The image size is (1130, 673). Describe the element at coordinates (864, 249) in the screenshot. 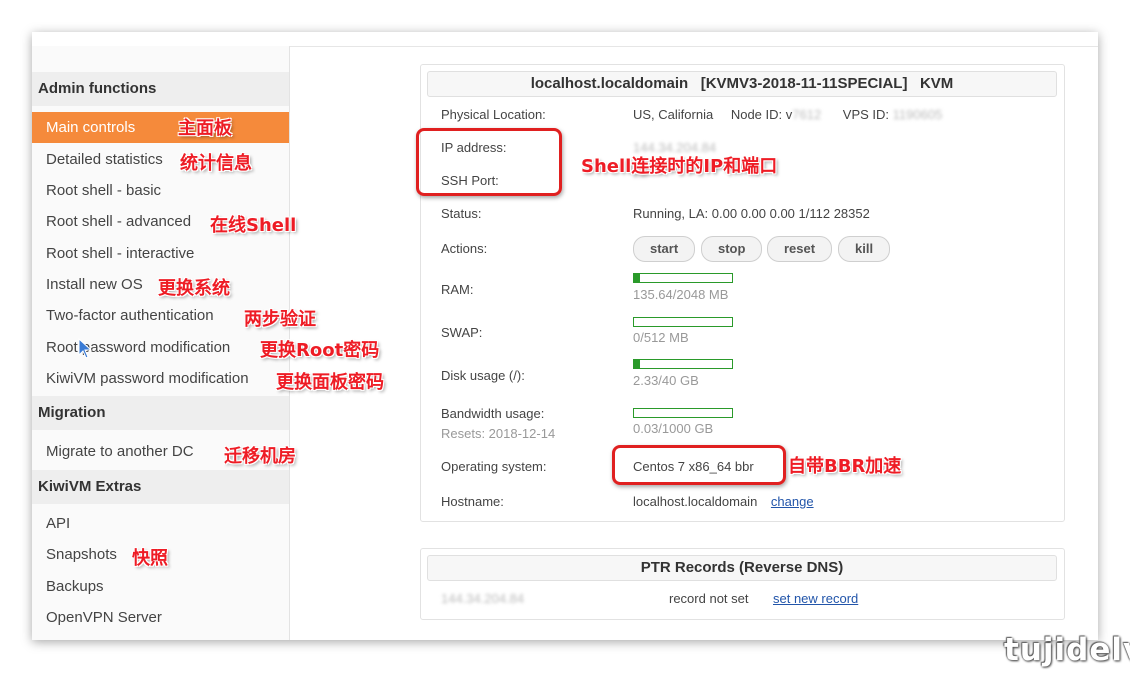

I see `kill-button: kill` at that location.